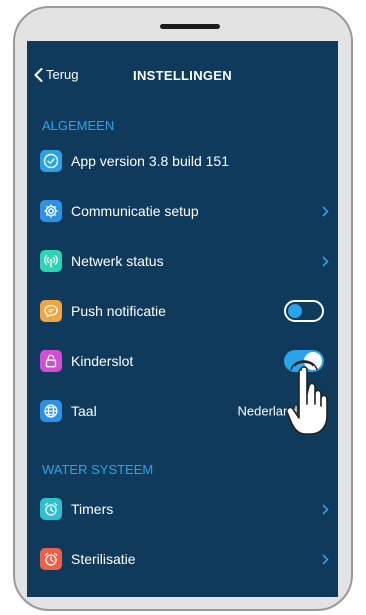  Describe the element at coordinates (84, 411) in the screenshot. I see `settings-row-label: Taal` at that location.